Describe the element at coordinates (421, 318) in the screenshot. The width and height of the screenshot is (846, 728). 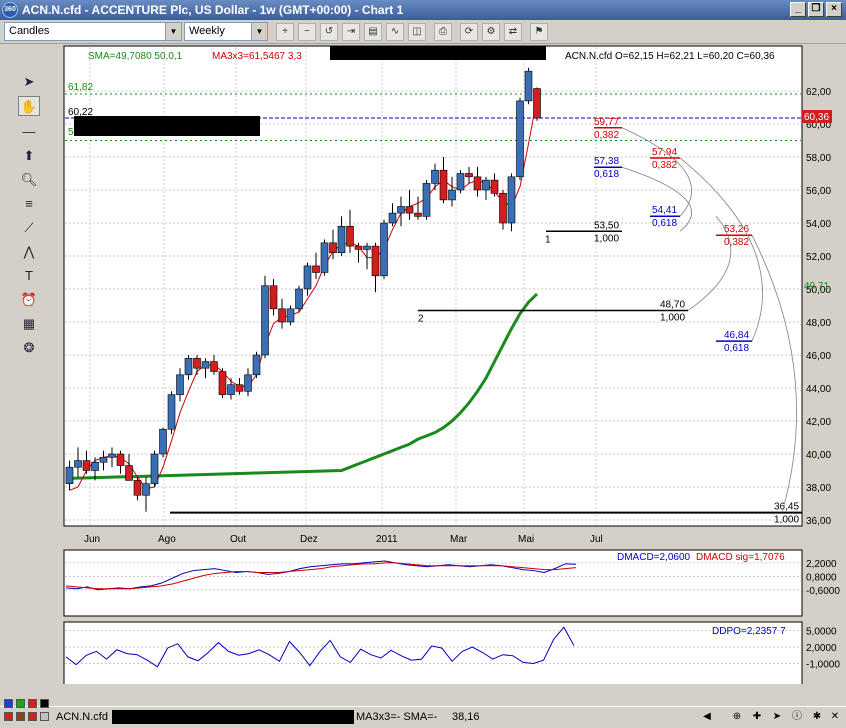
I see `pivot-label: 2` at that location.